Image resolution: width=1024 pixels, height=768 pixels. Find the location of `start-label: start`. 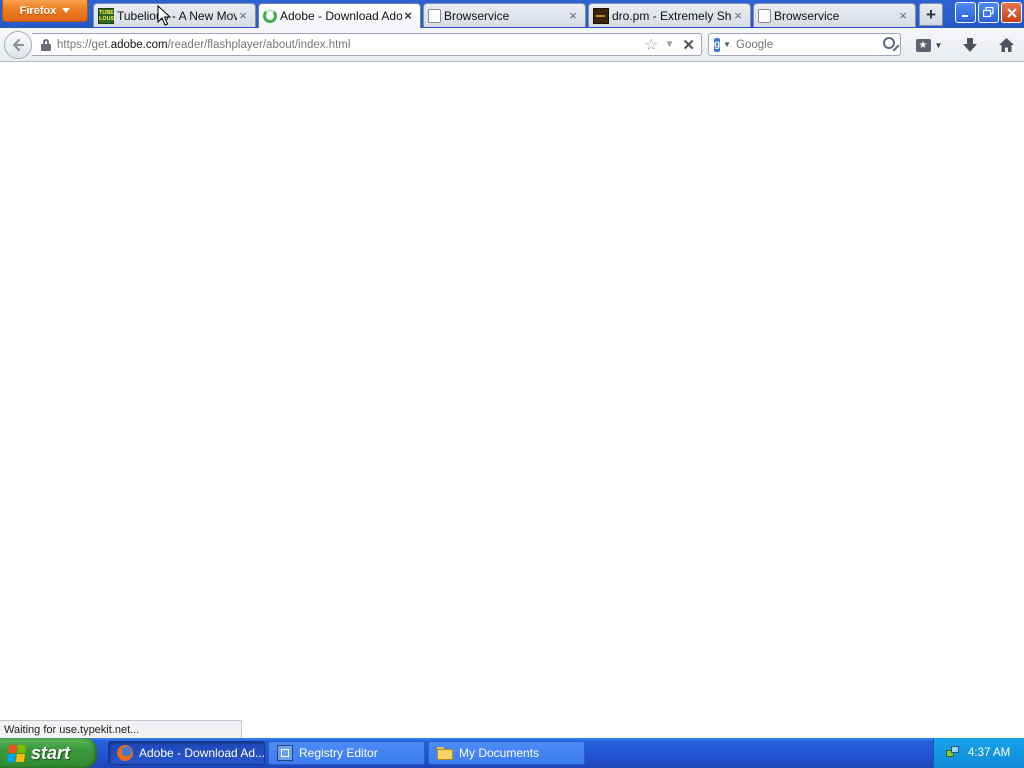

start-label: start is located at coordinates (51, 752).